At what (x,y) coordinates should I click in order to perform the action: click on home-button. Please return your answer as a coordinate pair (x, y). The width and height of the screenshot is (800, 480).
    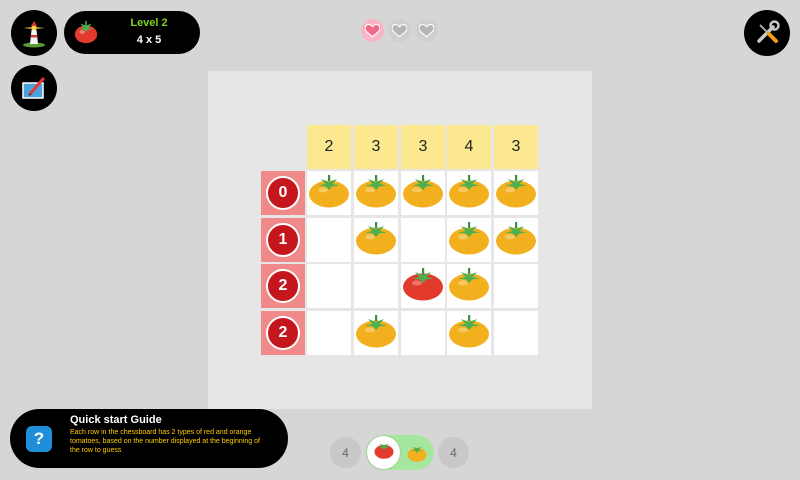
    Looking at the image, I should click on (34, 33).